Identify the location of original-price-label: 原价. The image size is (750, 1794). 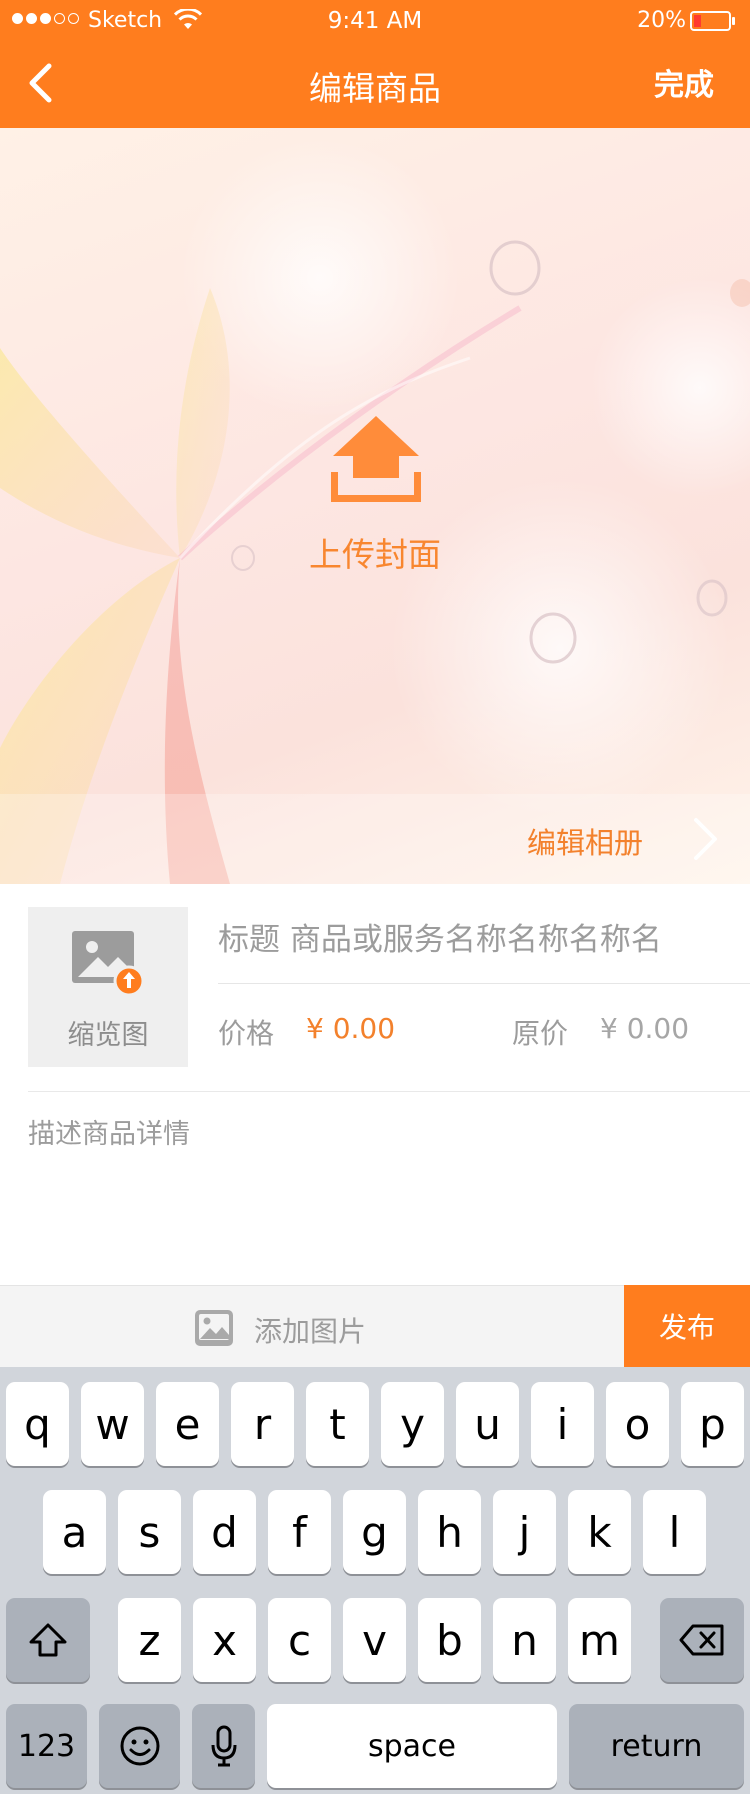
(540, 1033).